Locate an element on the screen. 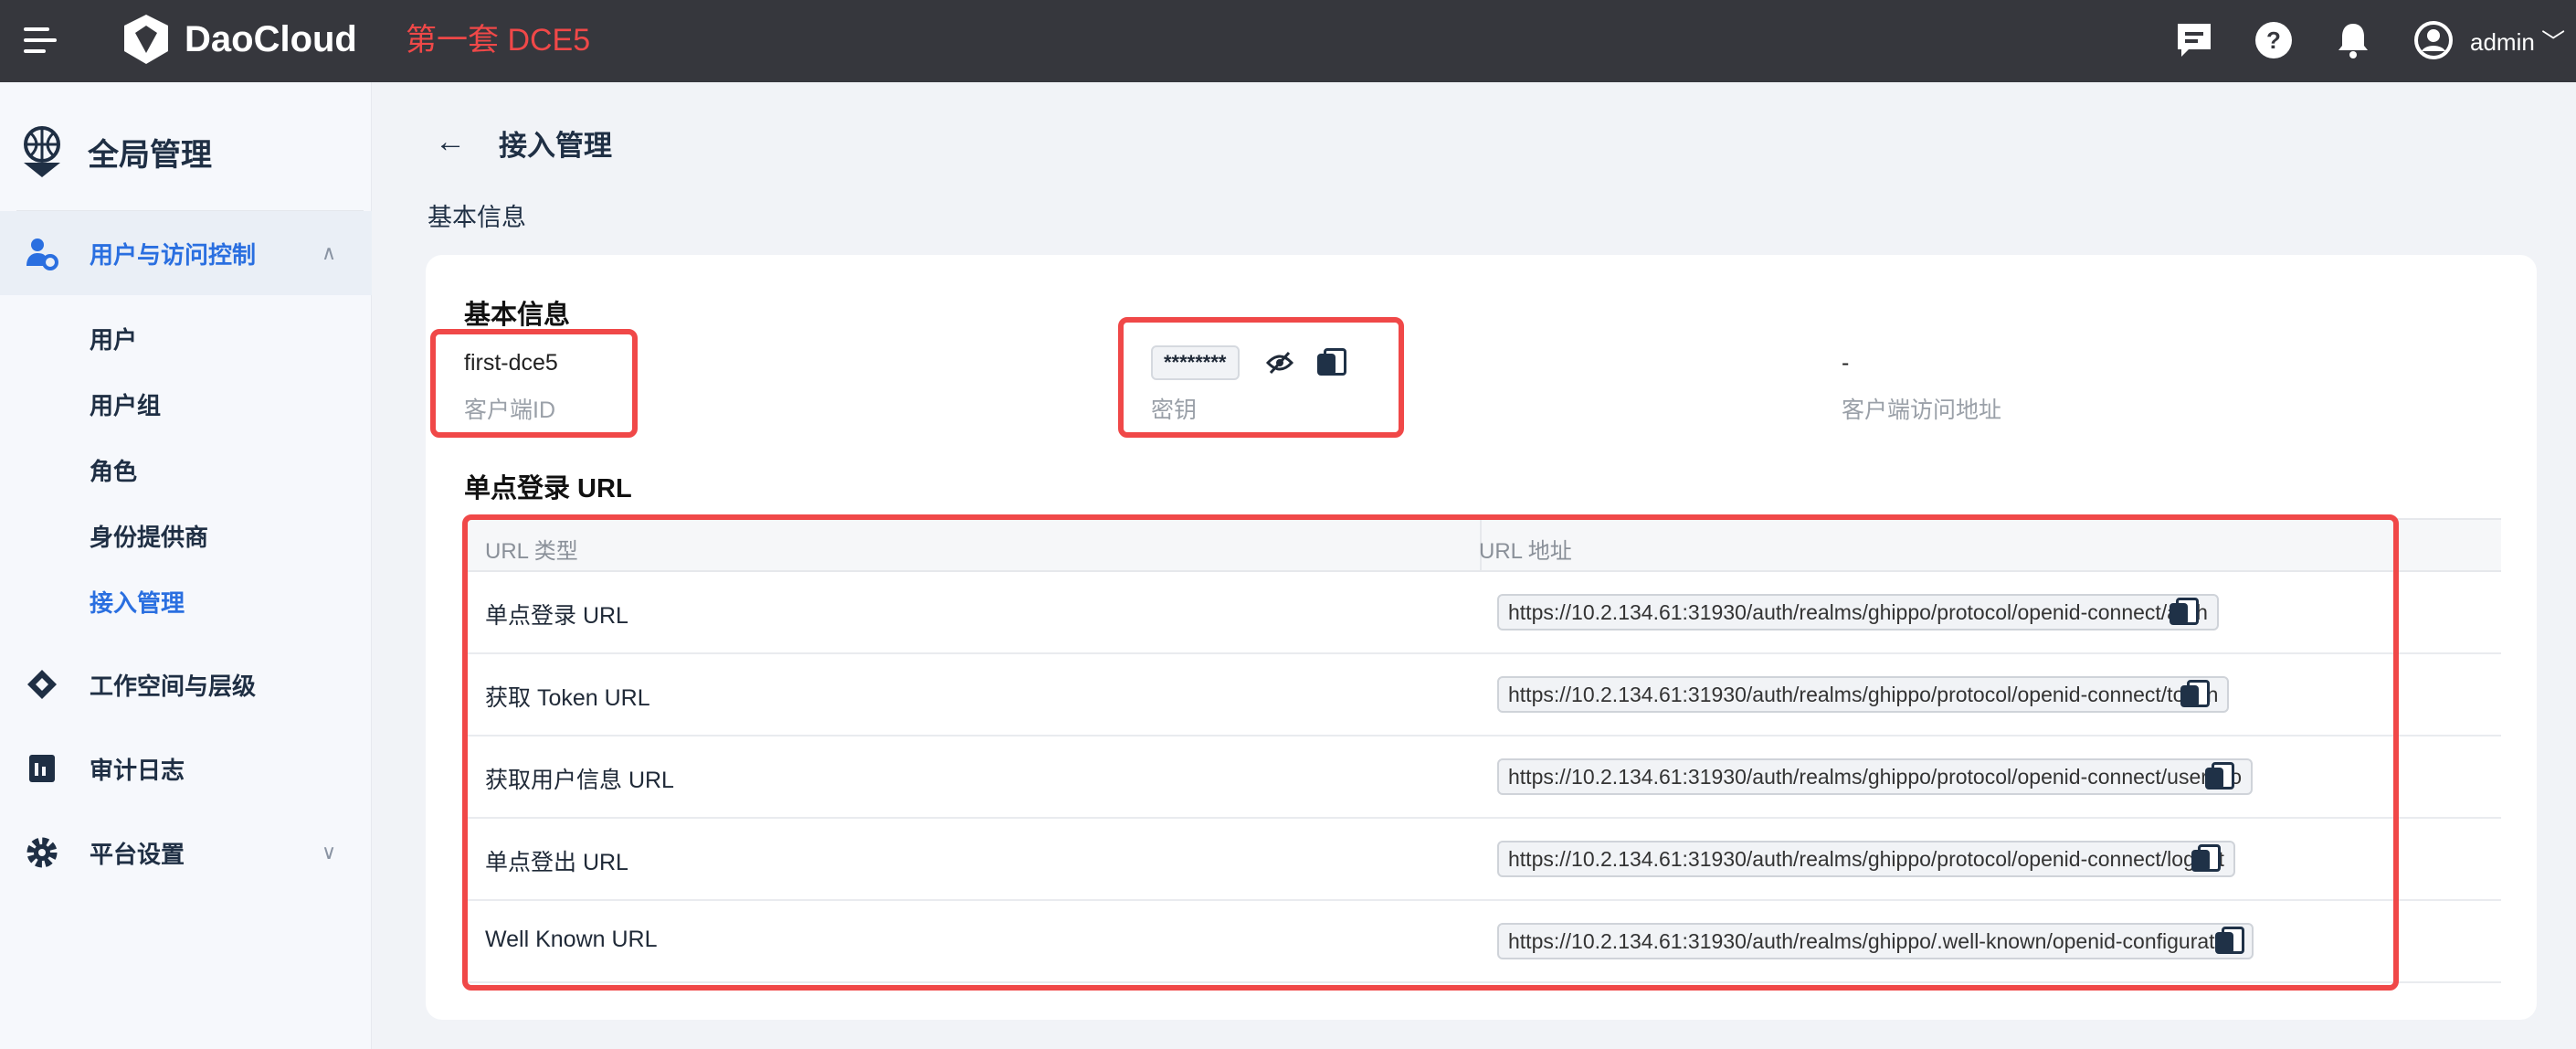 The width and height of the screenshot is (2576, 1049). client-url-label: 客户端访问地址 is located at coordinates (1922, 410).